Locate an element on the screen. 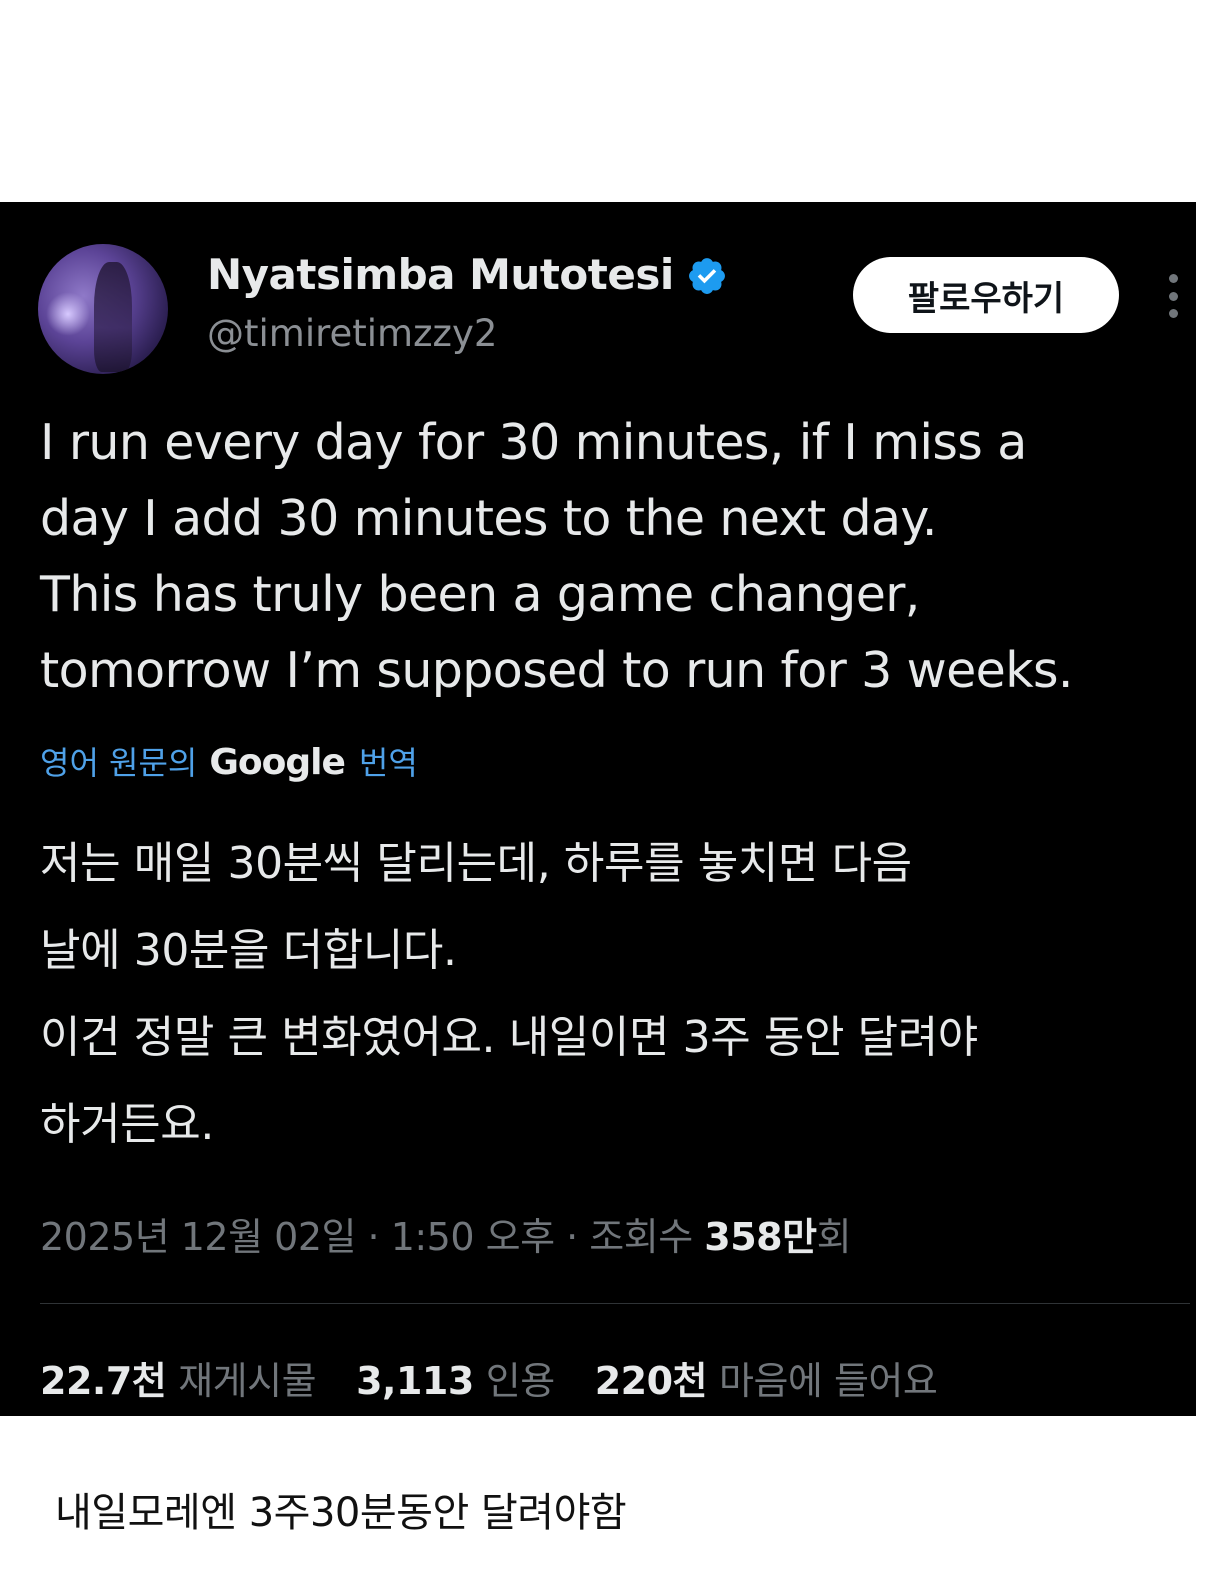 This screenshot has height=1583, width=1206. likes-label: 마음에 들어요 is located at coordinates (828, 1381).